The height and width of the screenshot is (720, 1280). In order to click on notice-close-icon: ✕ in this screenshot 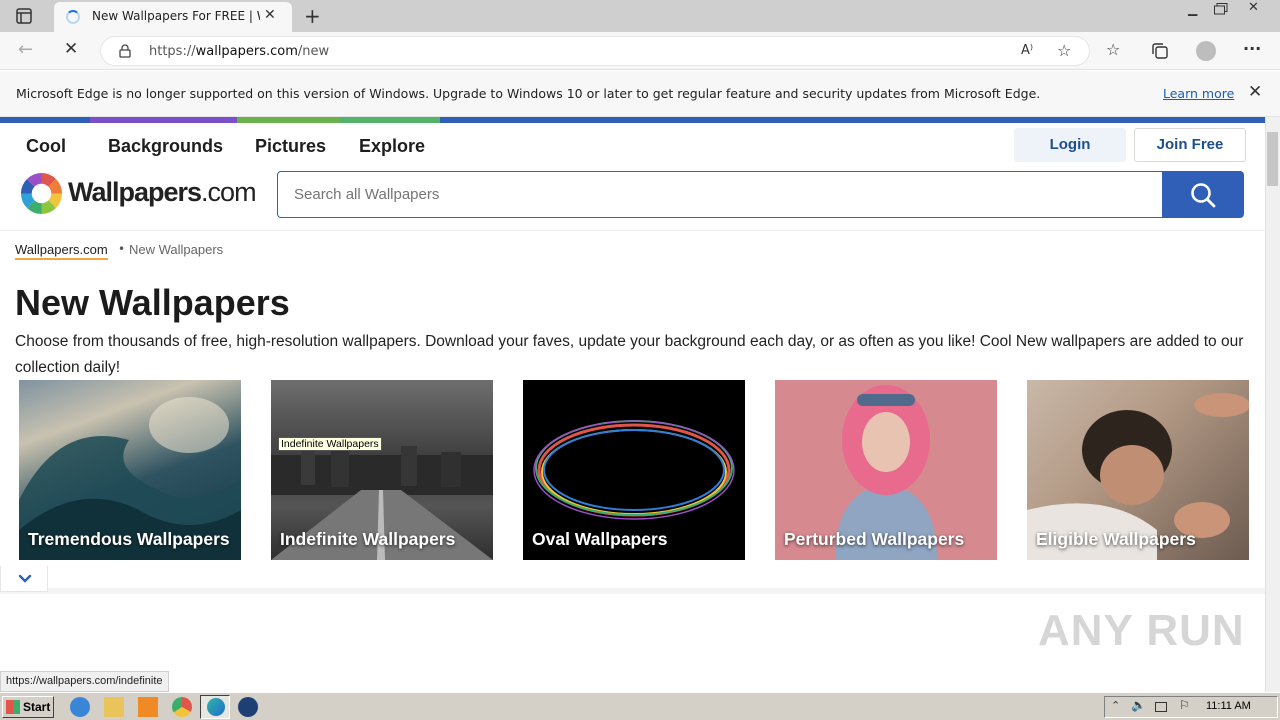, I will do `click(1255, 92)`.